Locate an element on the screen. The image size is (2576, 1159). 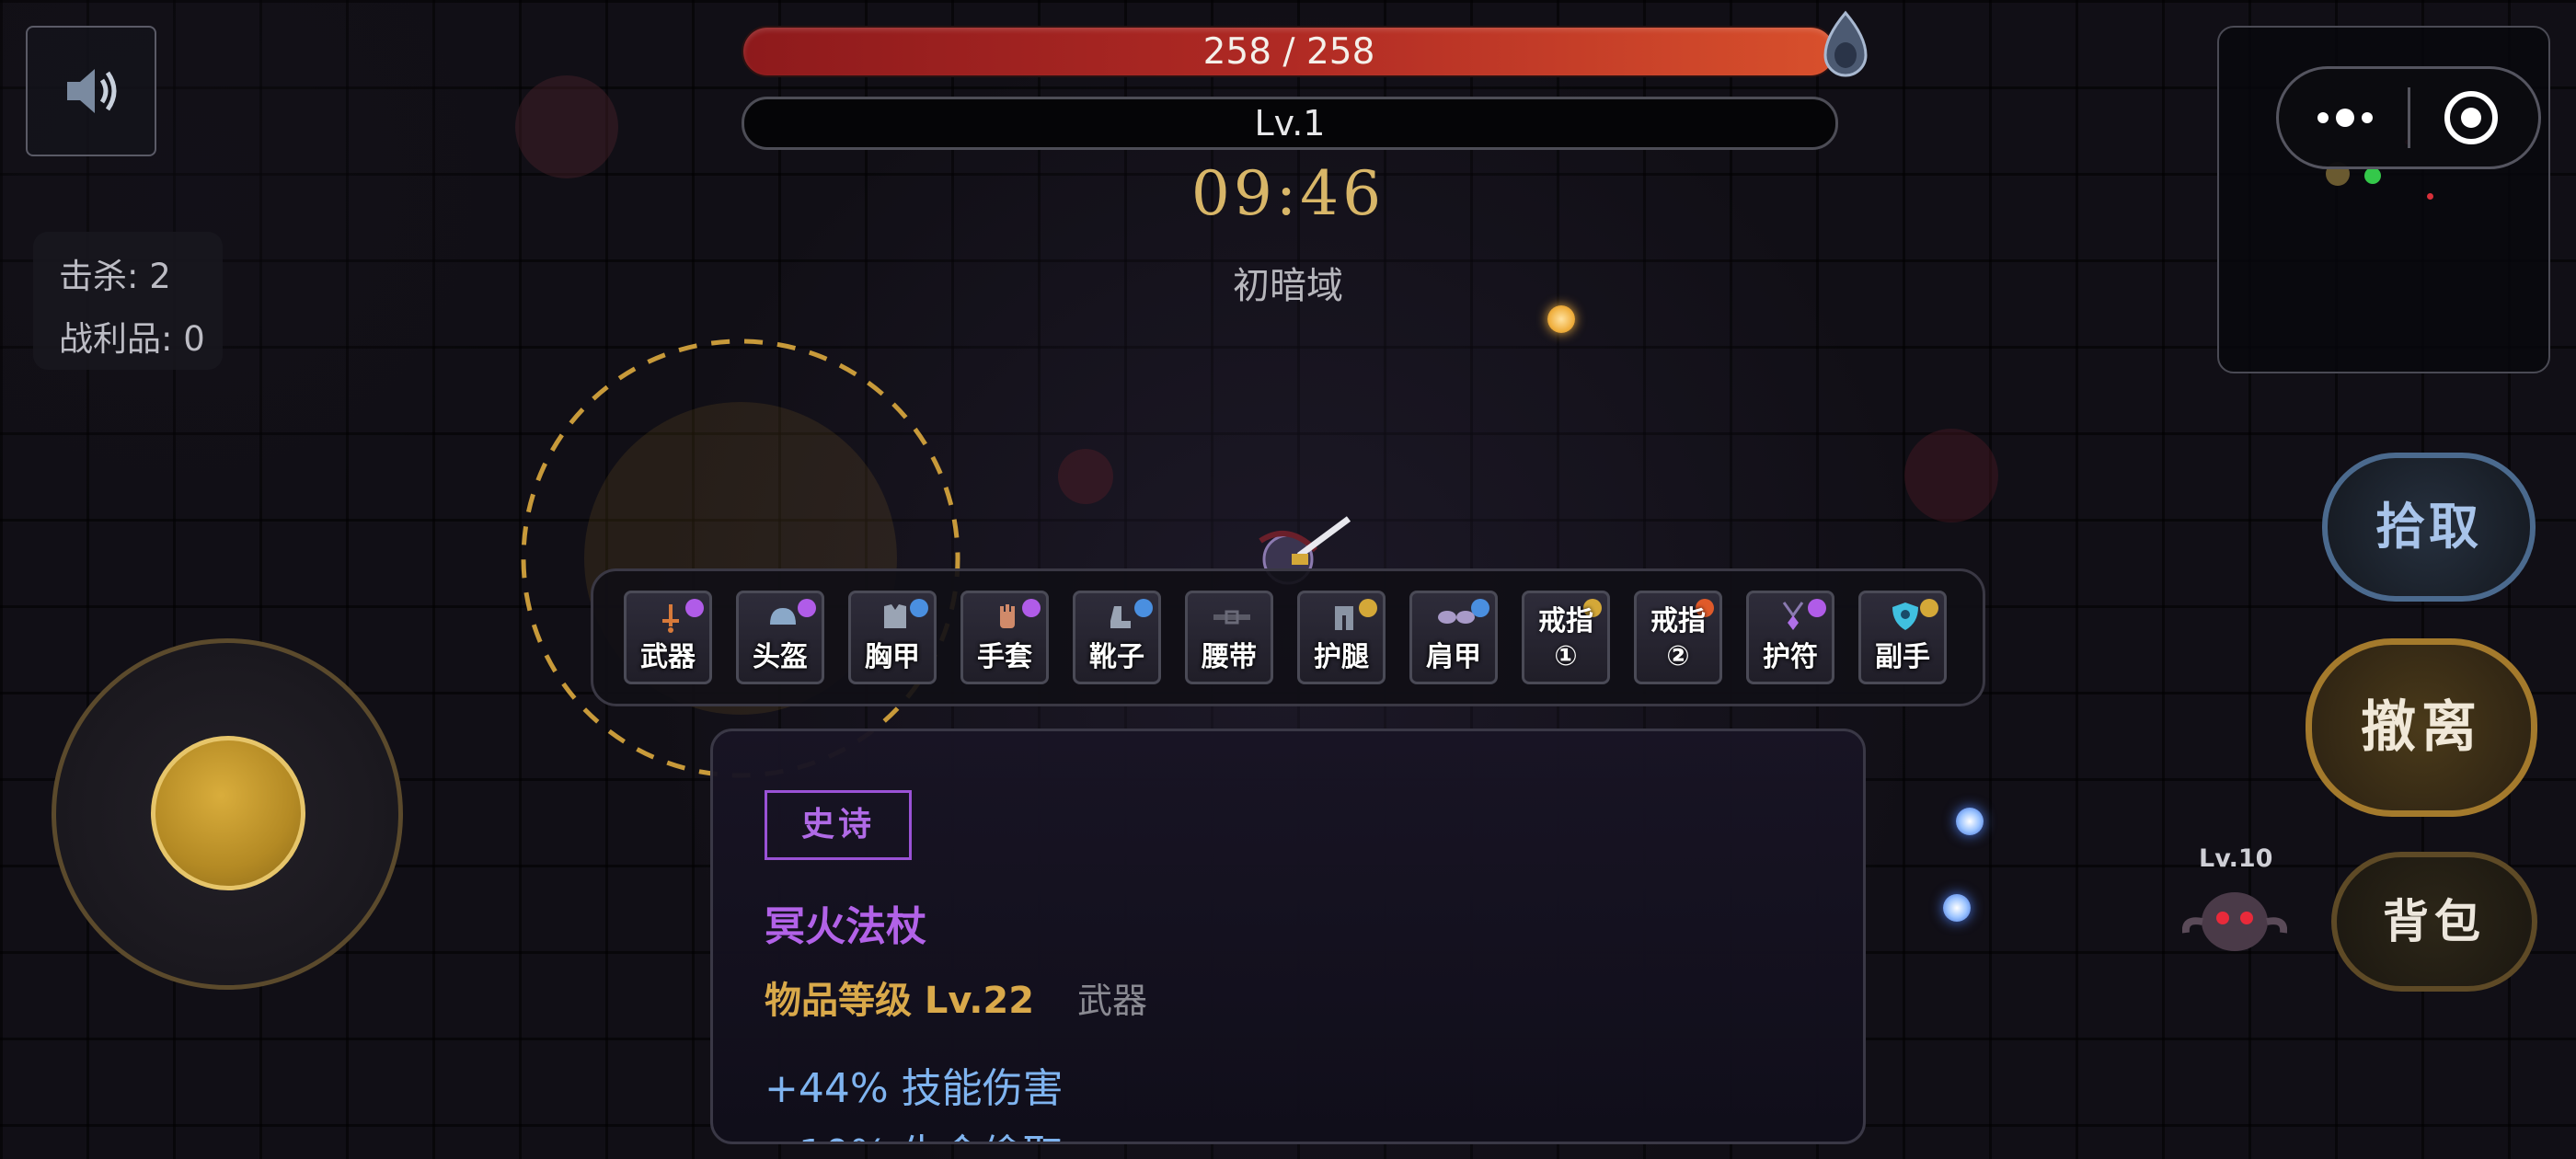
equip-slot-ring-2: 戒指 ② is located at coordinates (1678, 637).